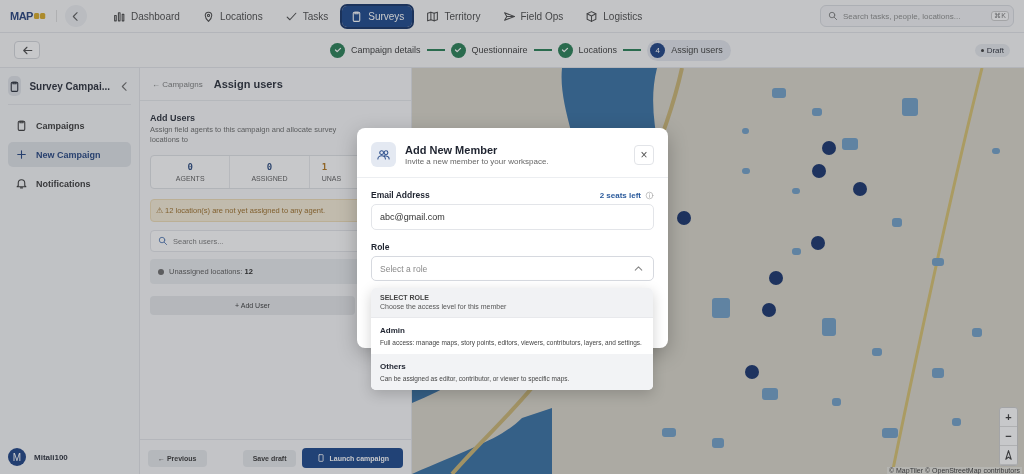 Image resolution: width=1024 pixels, height=474 pixels. Describe the element at coordinates (177, 84) in the screenshot. I see `breadcrumb-link: ← Campaigns` at that location.